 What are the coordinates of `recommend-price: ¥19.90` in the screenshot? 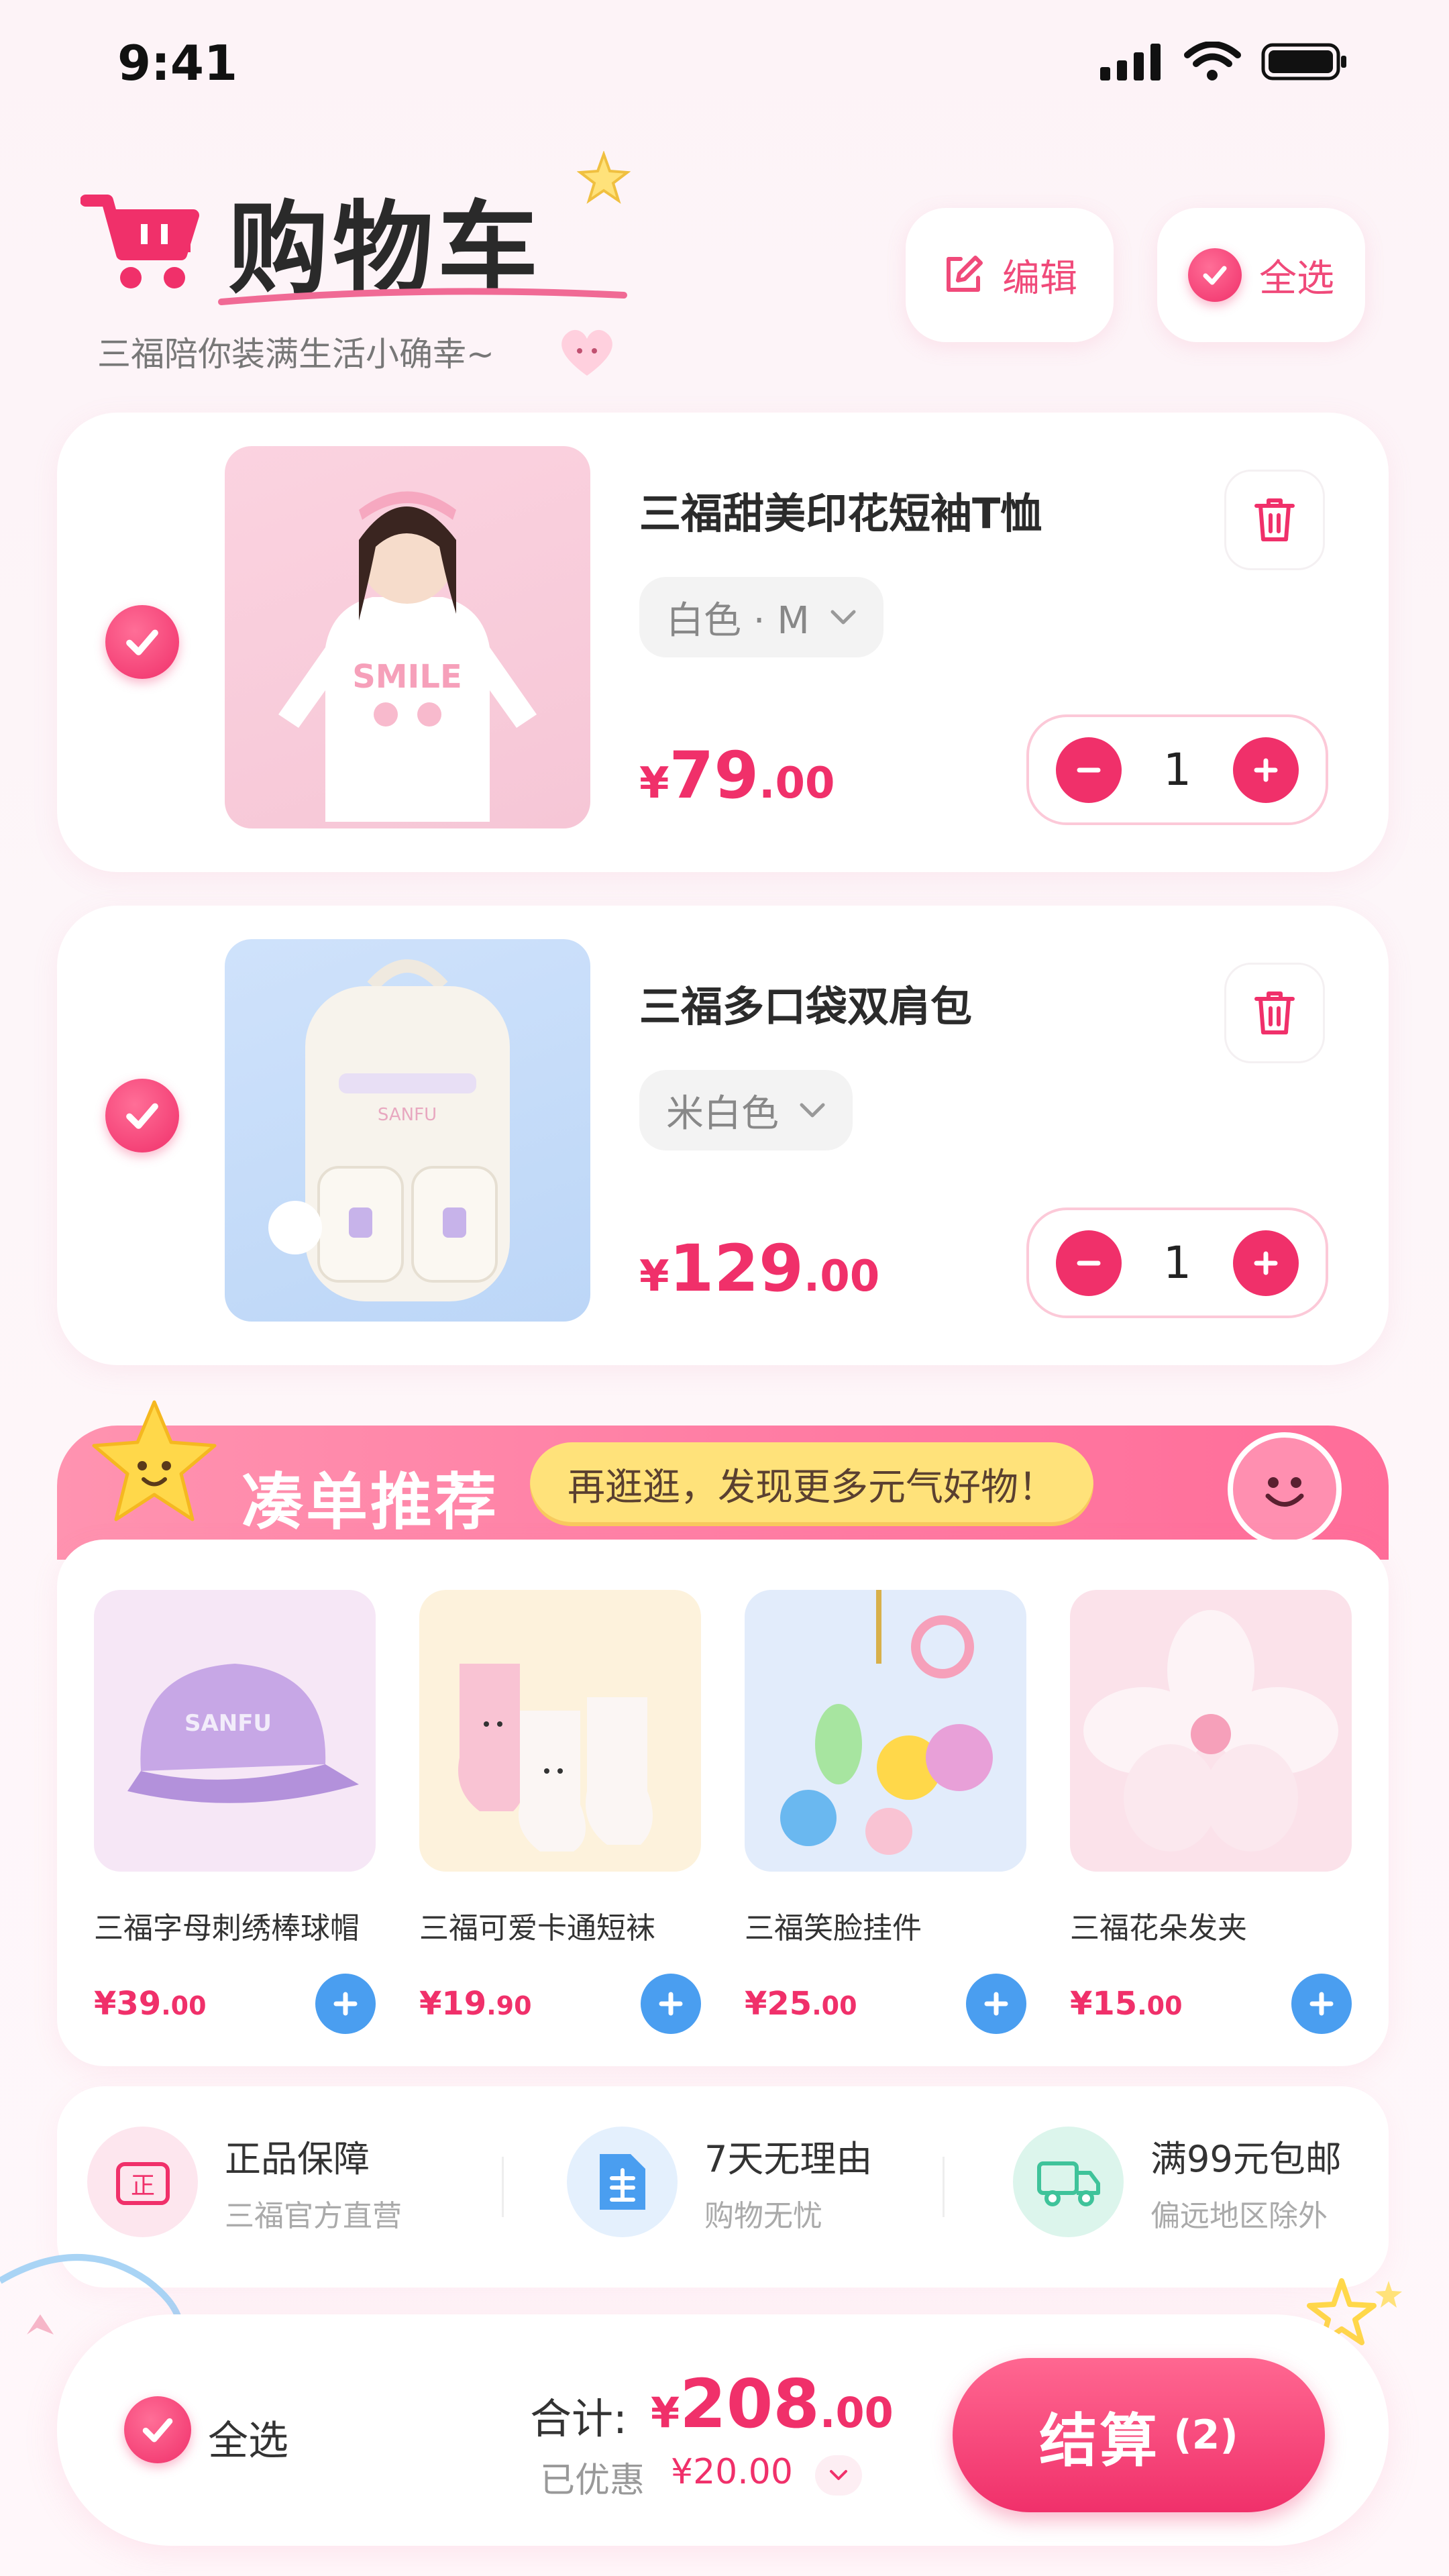 It's located at (475, 2004).